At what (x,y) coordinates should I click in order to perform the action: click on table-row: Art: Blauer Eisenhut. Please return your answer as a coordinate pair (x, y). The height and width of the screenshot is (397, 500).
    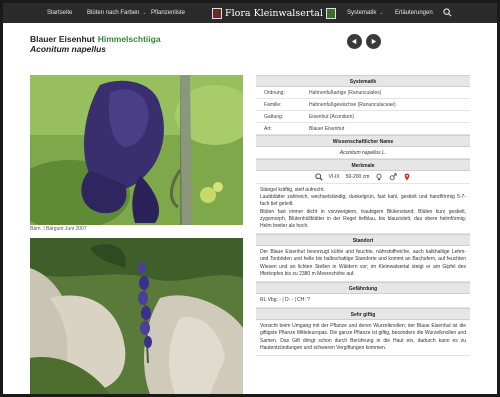
    Looking at the image, I should click on (363, 129).